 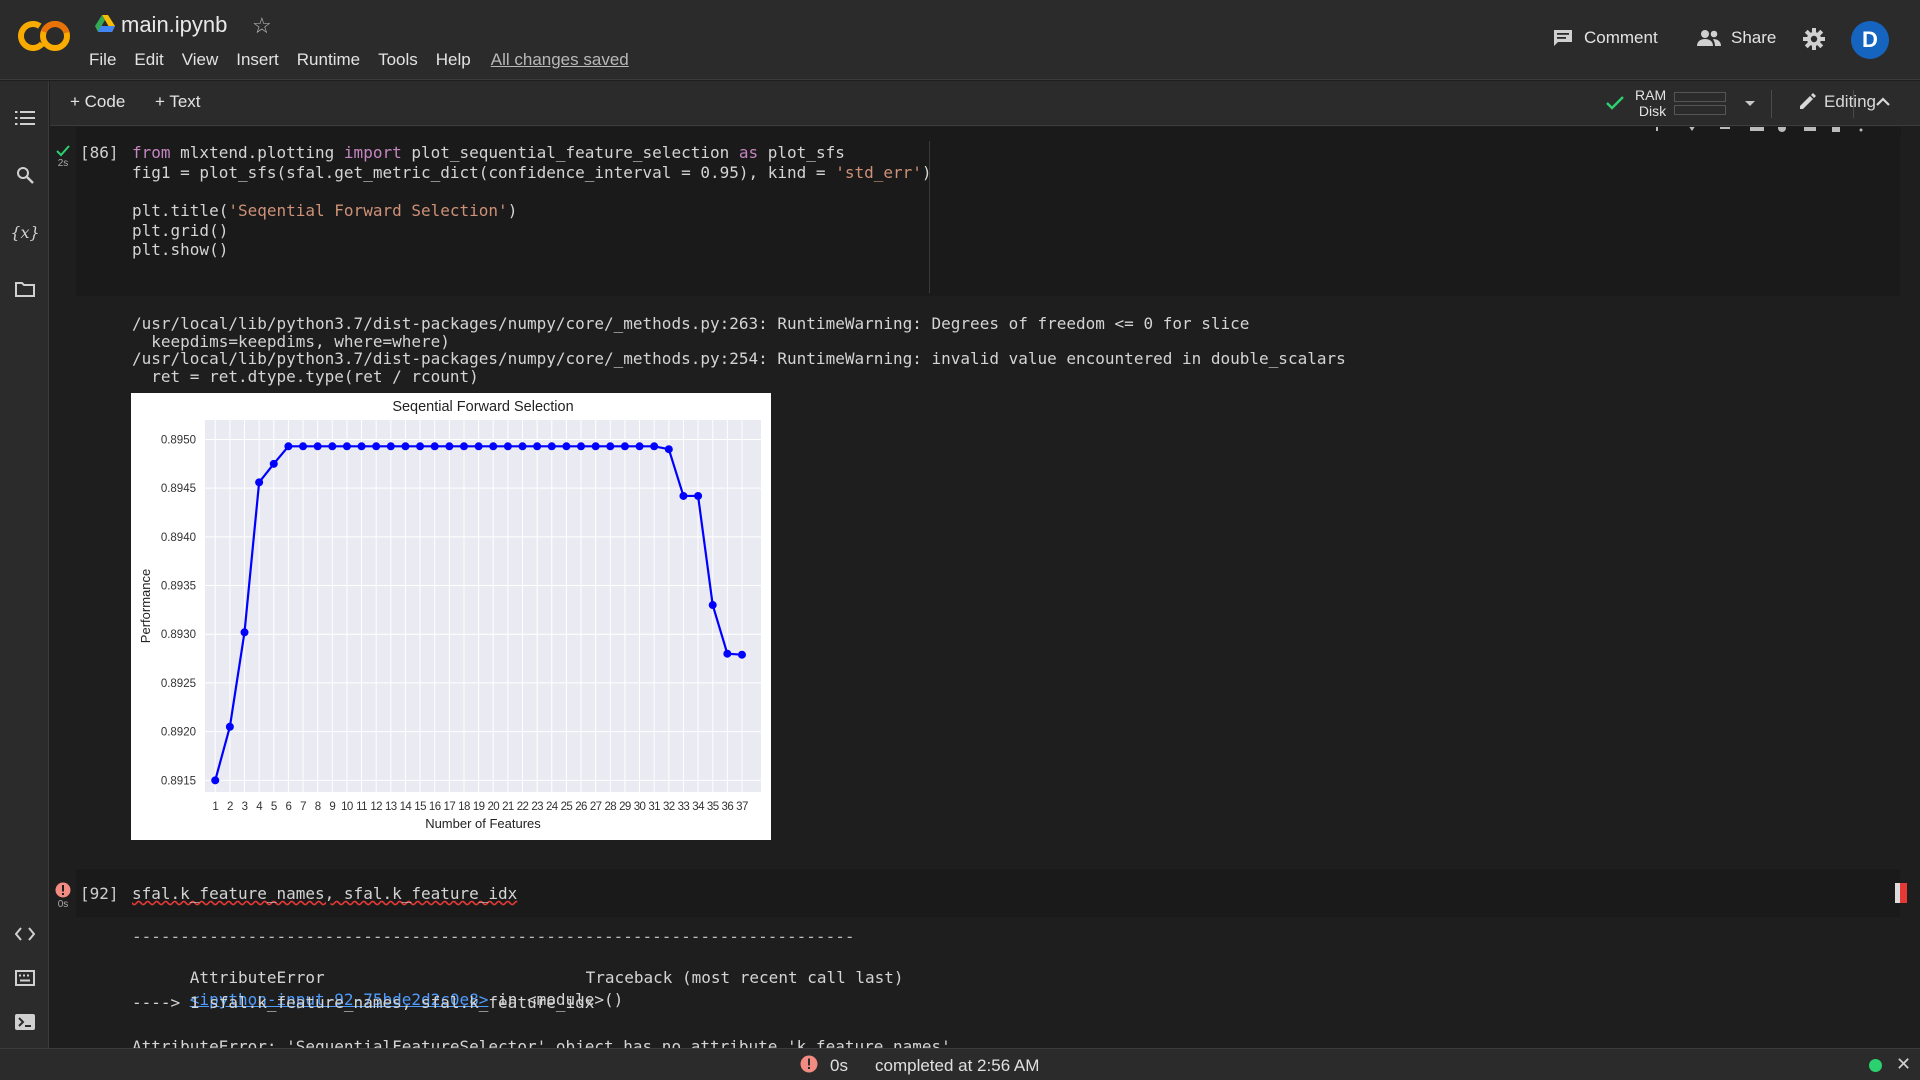 What do you see at coordinates (25, 978) in the screenshot?
I see `command-palette-icon` at bounding box center [25, 978].